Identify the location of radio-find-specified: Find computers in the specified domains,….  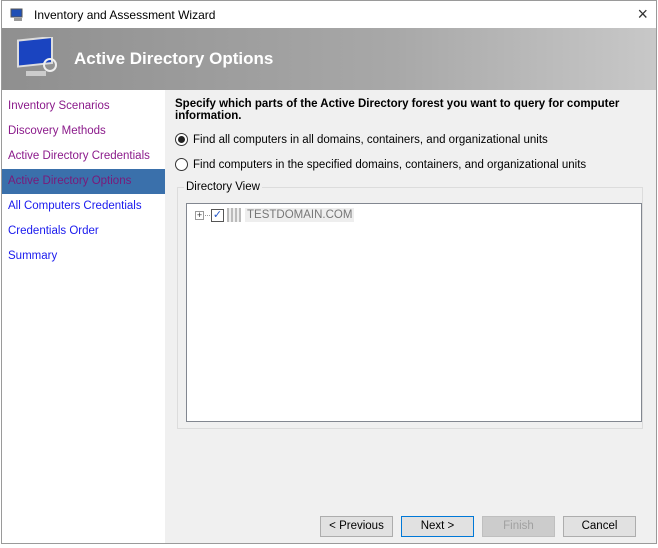
(380, 164).